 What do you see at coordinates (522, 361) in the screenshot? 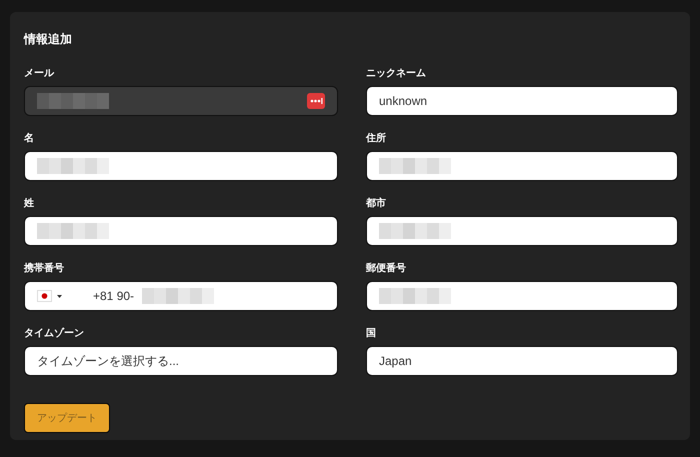
I see `text-field: Japan` at bounding box center [522, 361].